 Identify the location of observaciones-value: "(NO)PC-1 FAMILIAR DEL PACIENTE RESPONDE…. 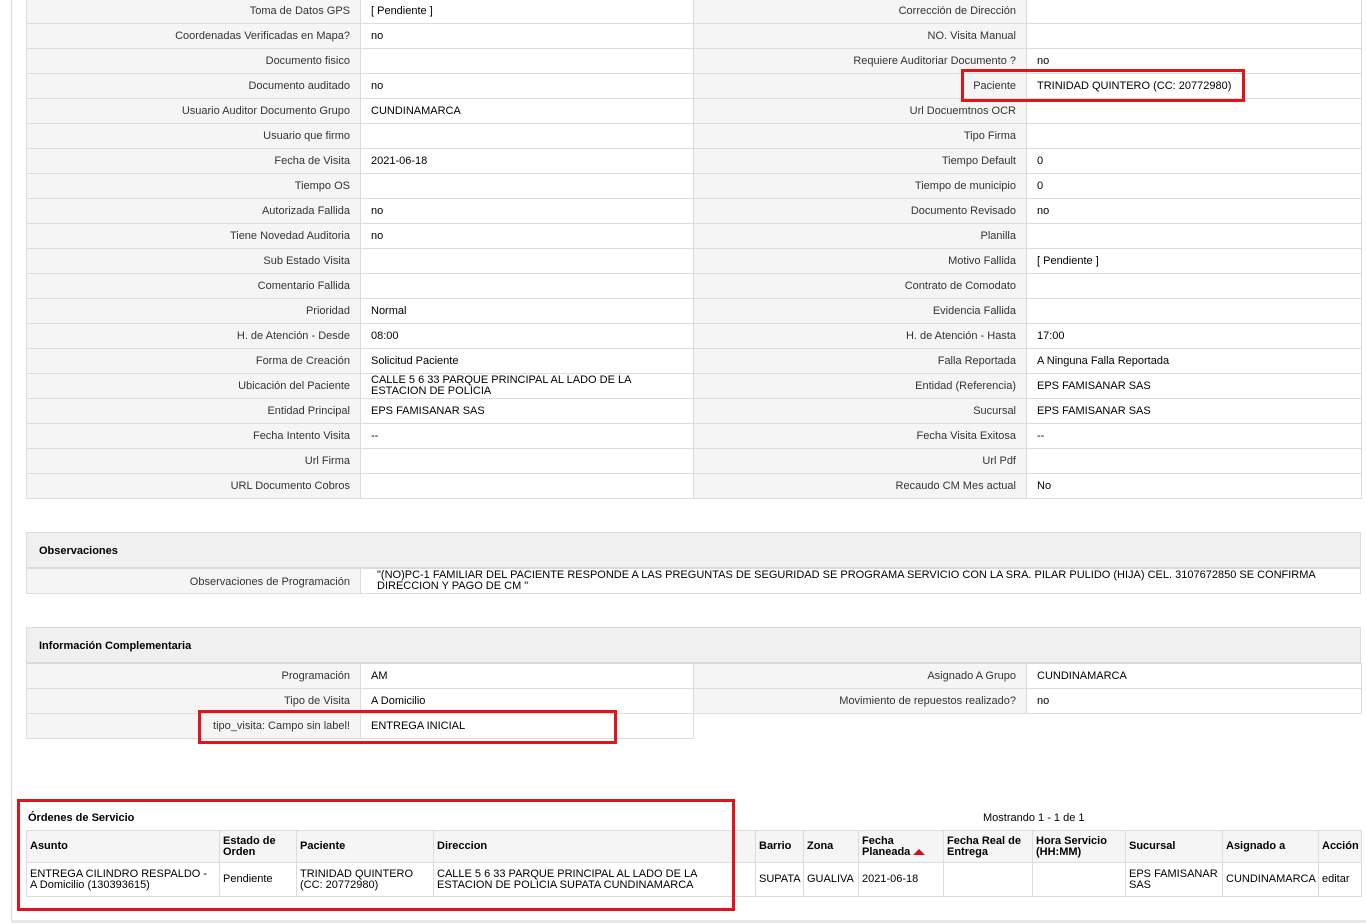
(846, 580).